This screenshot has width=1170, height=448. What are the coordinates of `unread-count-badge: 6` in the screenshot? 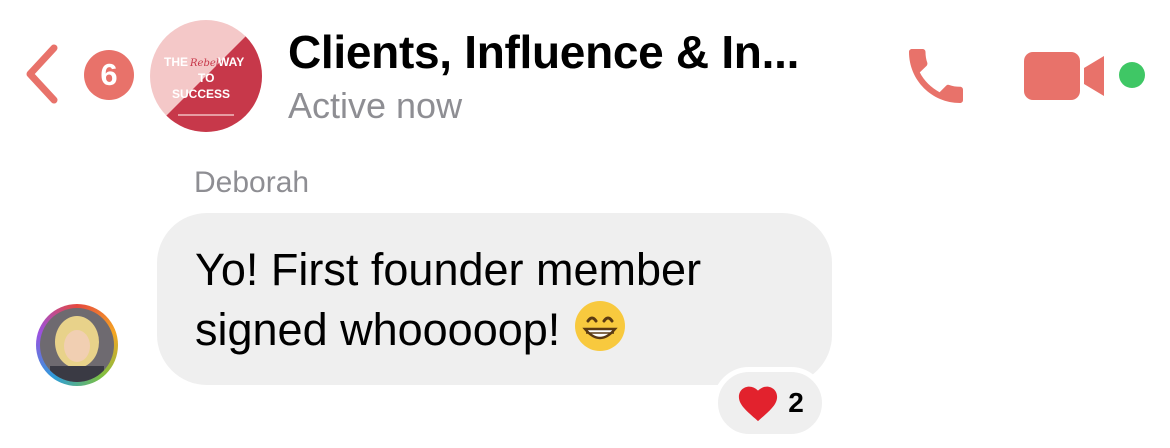 It's located at (109, 75).